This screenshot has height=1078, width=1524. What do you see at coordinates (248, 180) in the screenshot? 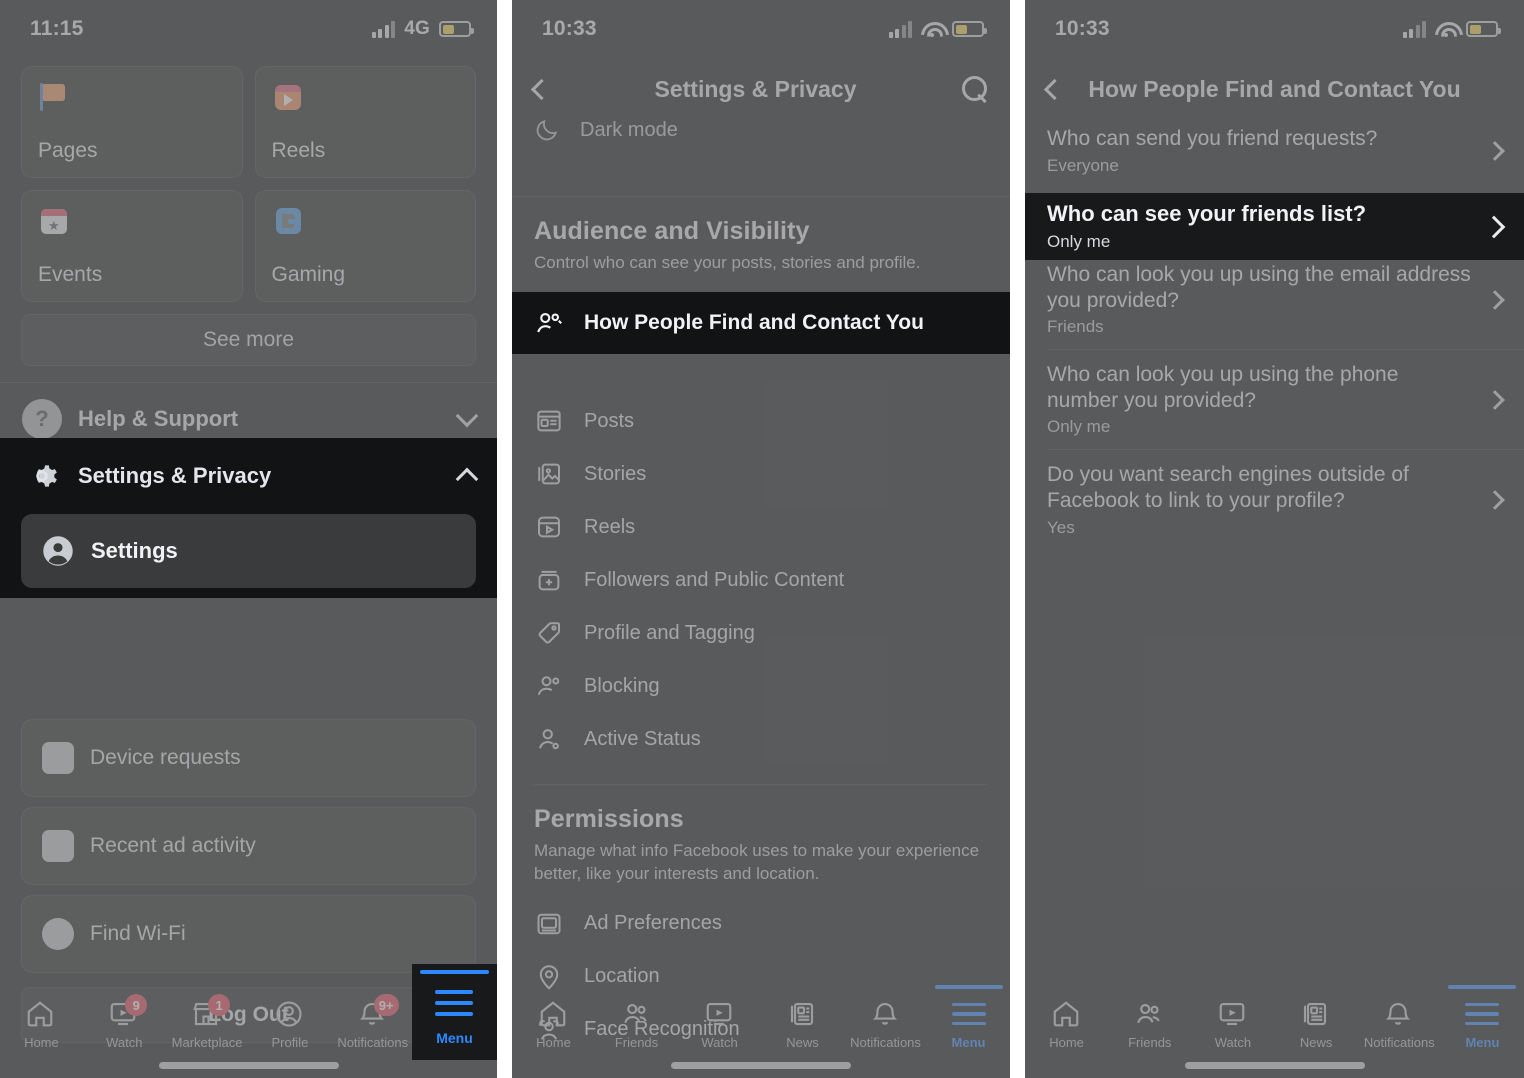
I see `shortcut-tiles: Pages Reels ★ Events Gaming` at bounding box center [248, 180].